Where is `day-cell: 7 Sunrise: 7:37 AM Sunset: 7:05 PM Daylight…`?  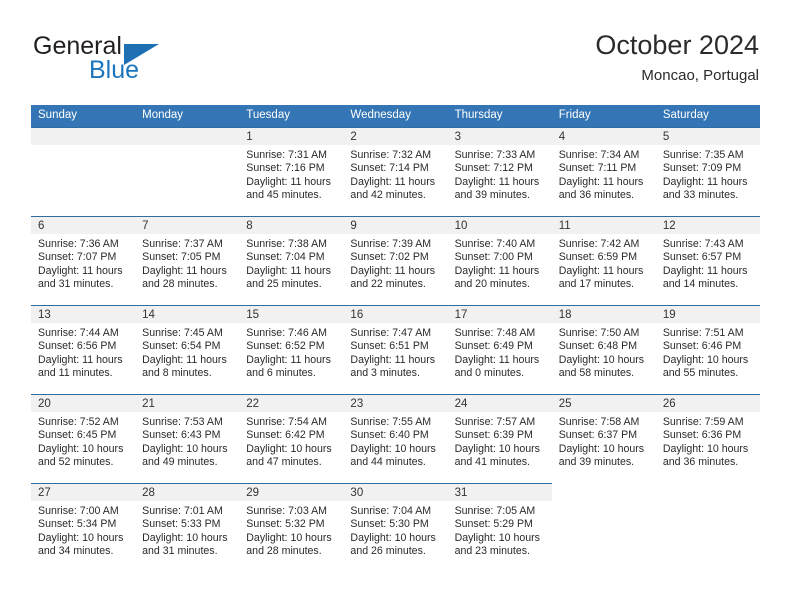
day-cell: 7 Sunrise: 7:37 AM Sunset: 7:05 PM Daylight… is located at coordinates (187, 260).